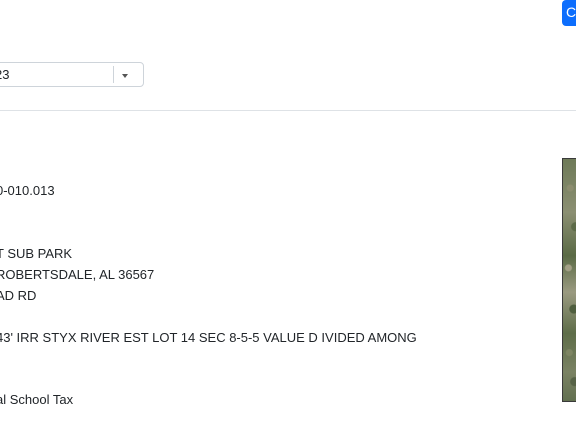  I want to click on top-action-button: C, so click(569, 13).